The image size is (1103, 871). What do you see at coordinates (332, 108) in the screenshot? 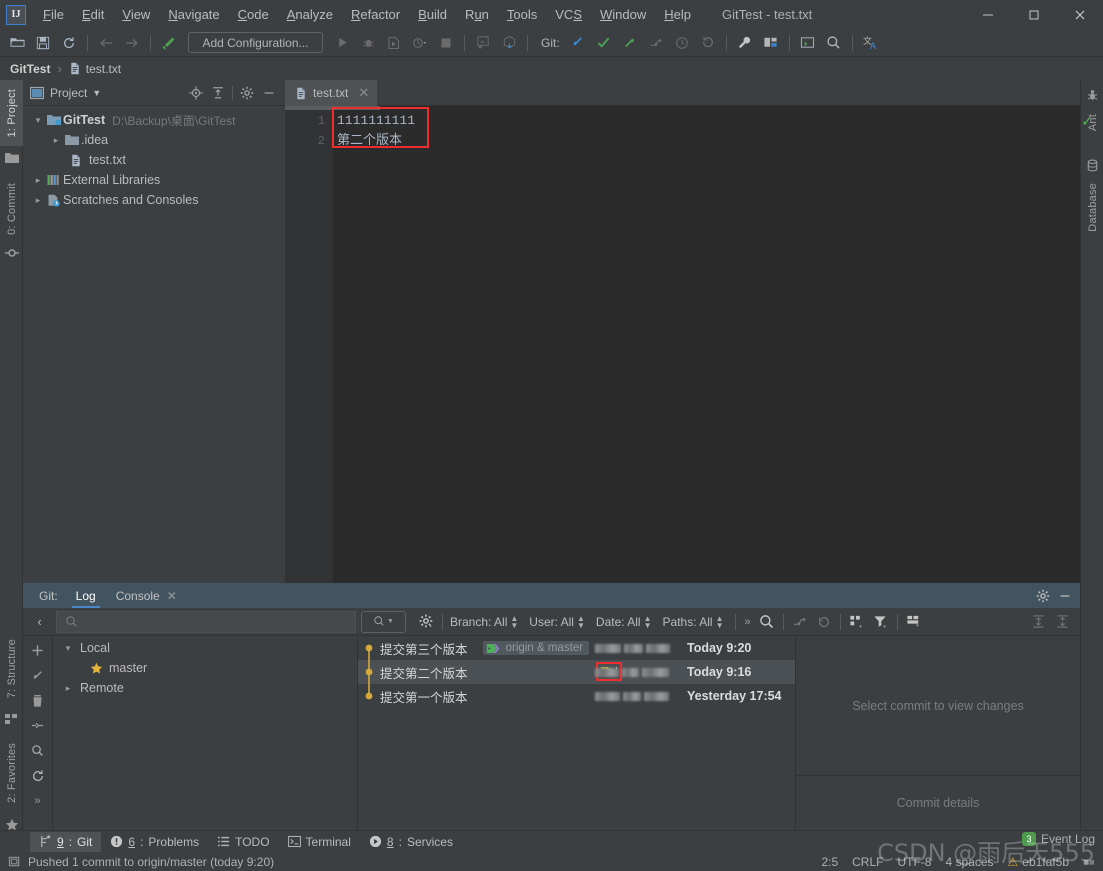
I see `editor-horizontal-scrollbar` at bounding box center [332, 108].